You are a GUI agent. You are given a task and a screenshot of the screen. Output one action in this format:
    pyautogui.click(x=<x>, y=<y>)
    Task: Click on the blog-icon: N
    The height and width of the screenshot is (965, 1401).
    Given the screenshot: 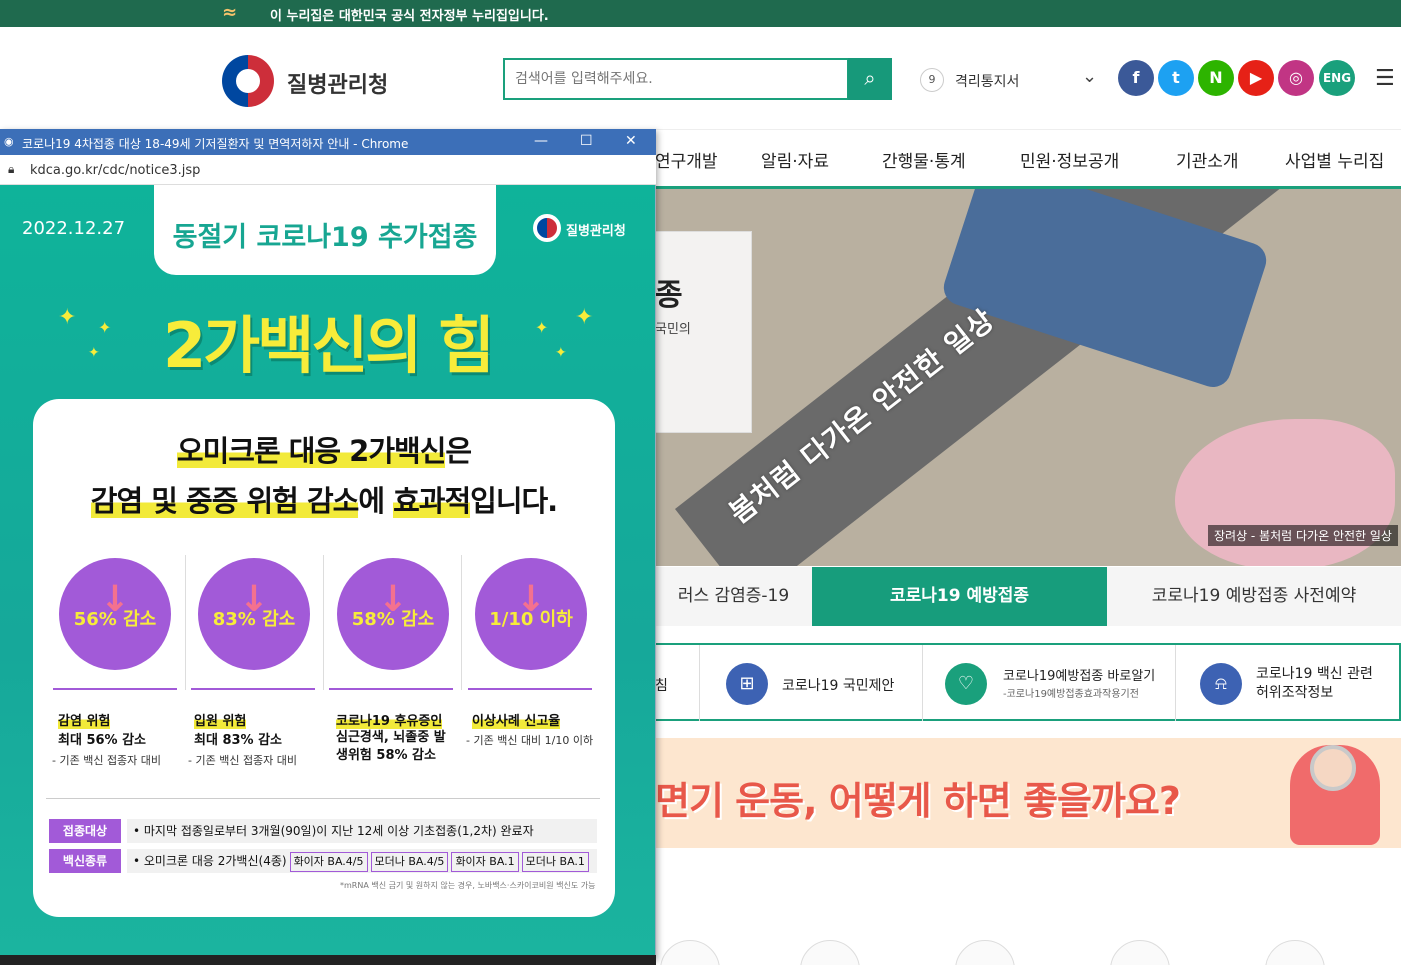 What is the action you would take?
    pyautogui.click(x=1216, y=78)
    